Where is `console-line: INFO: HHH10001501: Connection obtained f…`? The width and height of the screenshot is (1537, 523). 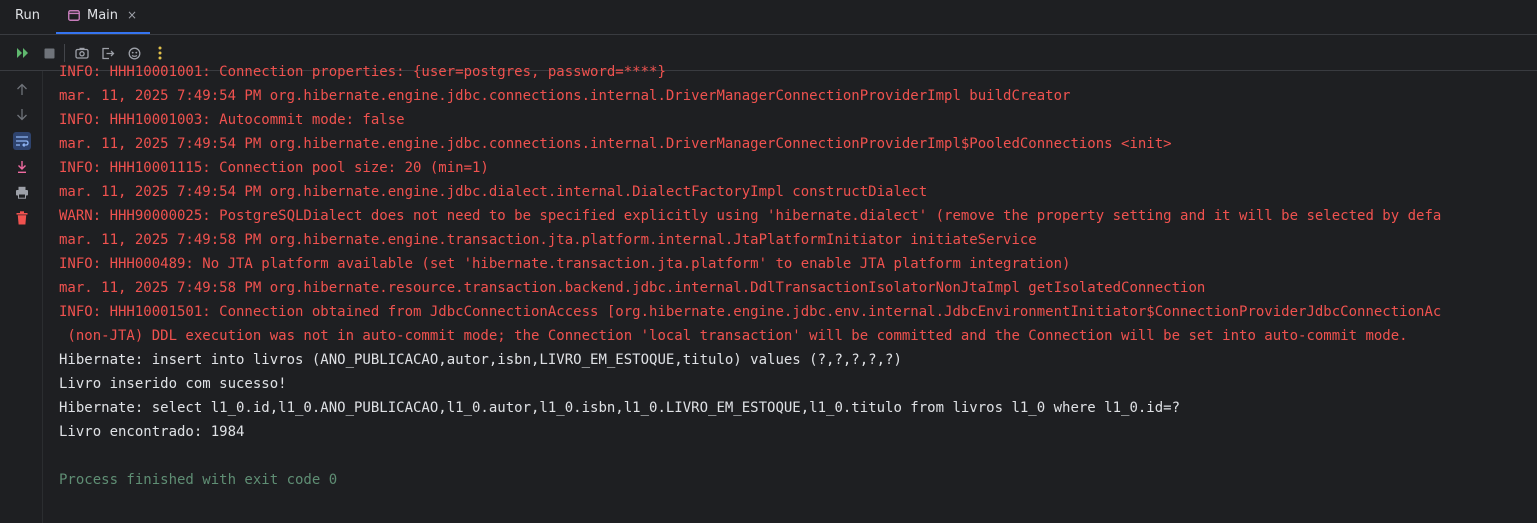 console-line: INFO: HHH10001501: Connection obtained f… is located at coordinates (750, 312).